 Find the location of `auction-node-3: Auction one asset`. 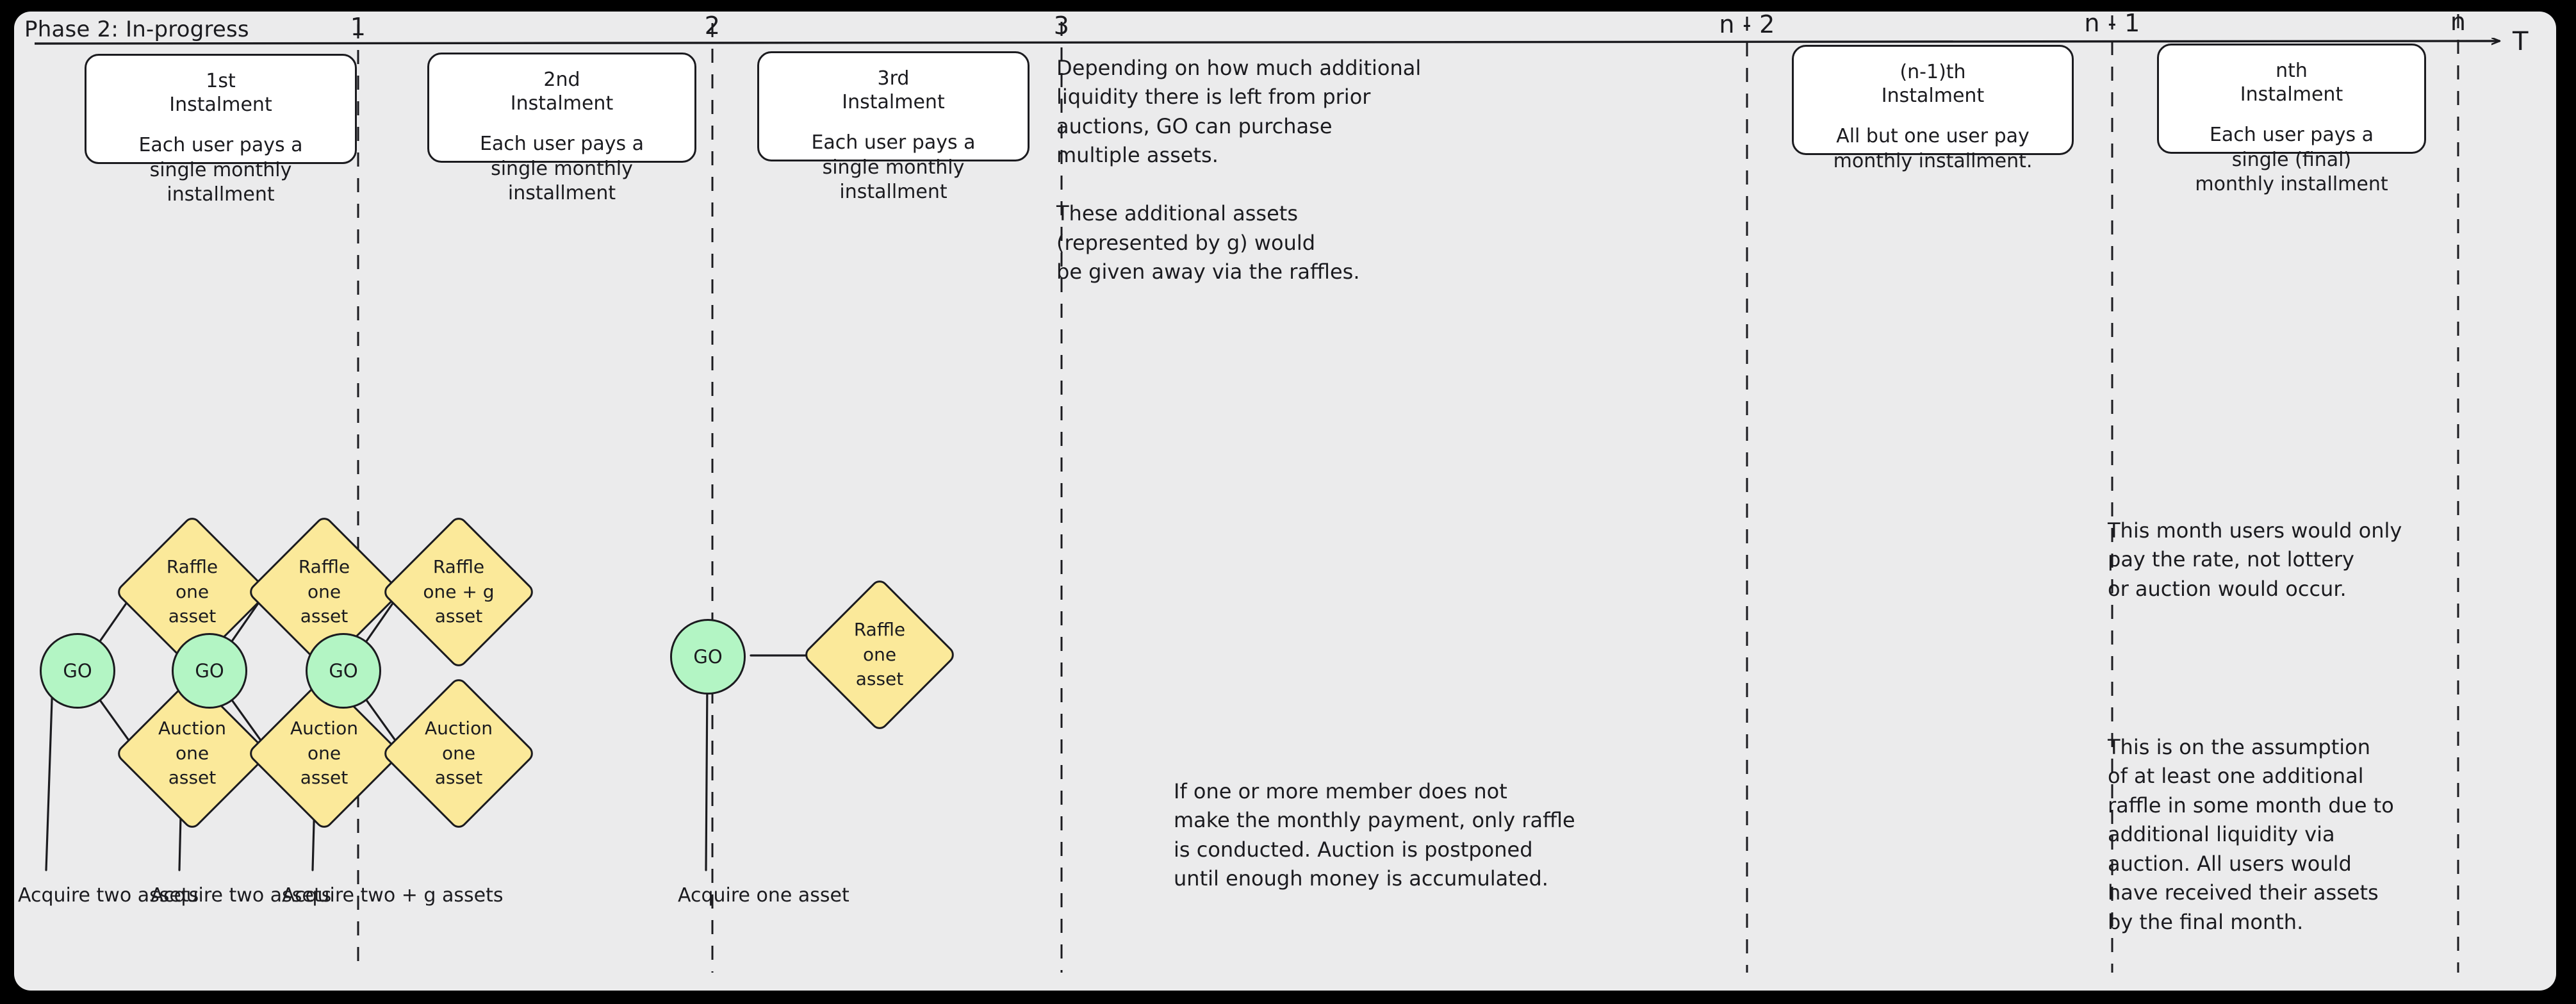

auction-node-3: Auction one asset is located at coordinates (459, 753).